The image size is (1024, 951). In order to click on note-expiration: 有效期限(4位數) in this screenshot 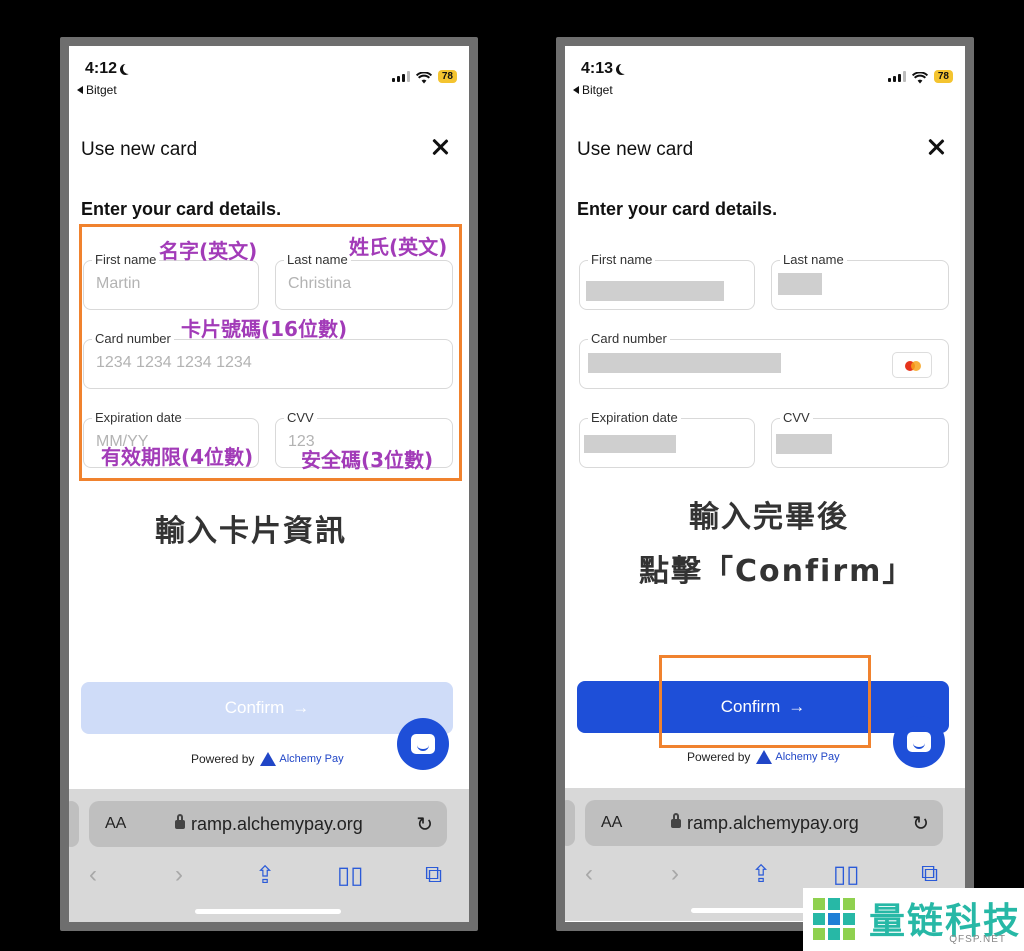, I will do `click(177, 457)`.